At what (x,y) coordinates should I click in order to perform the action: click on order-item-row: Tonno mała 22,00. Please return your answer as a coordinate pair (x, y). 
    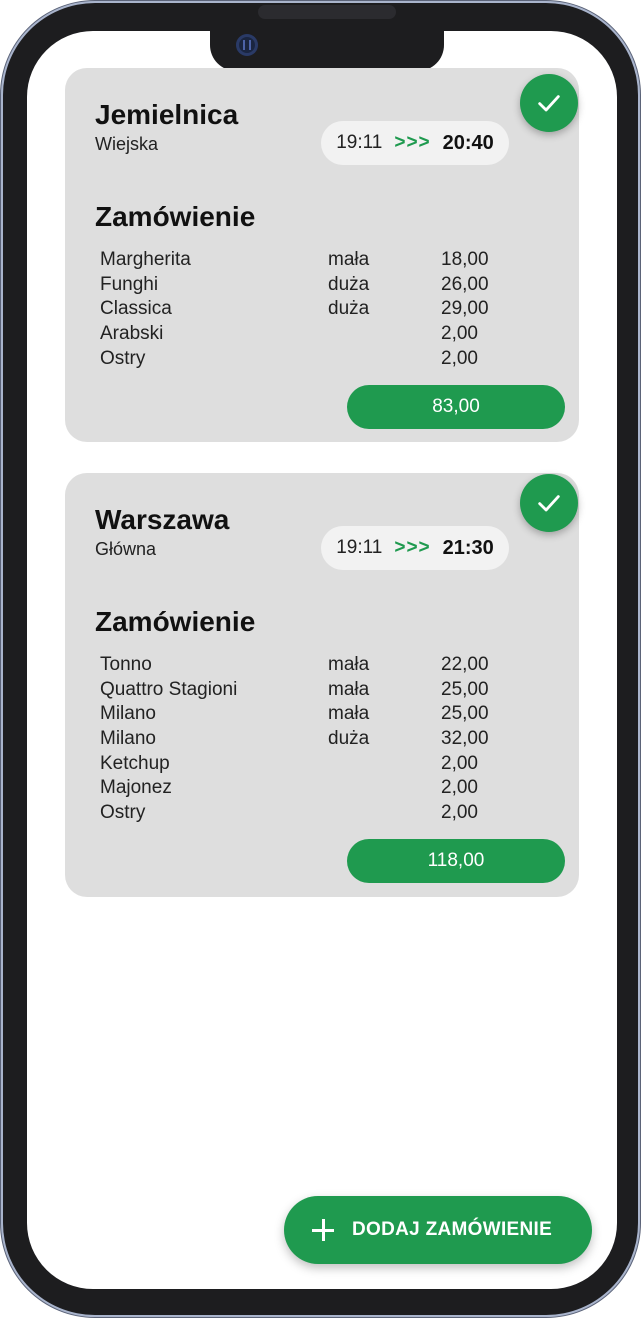
    Looking at the image, I should click on (310, 666).